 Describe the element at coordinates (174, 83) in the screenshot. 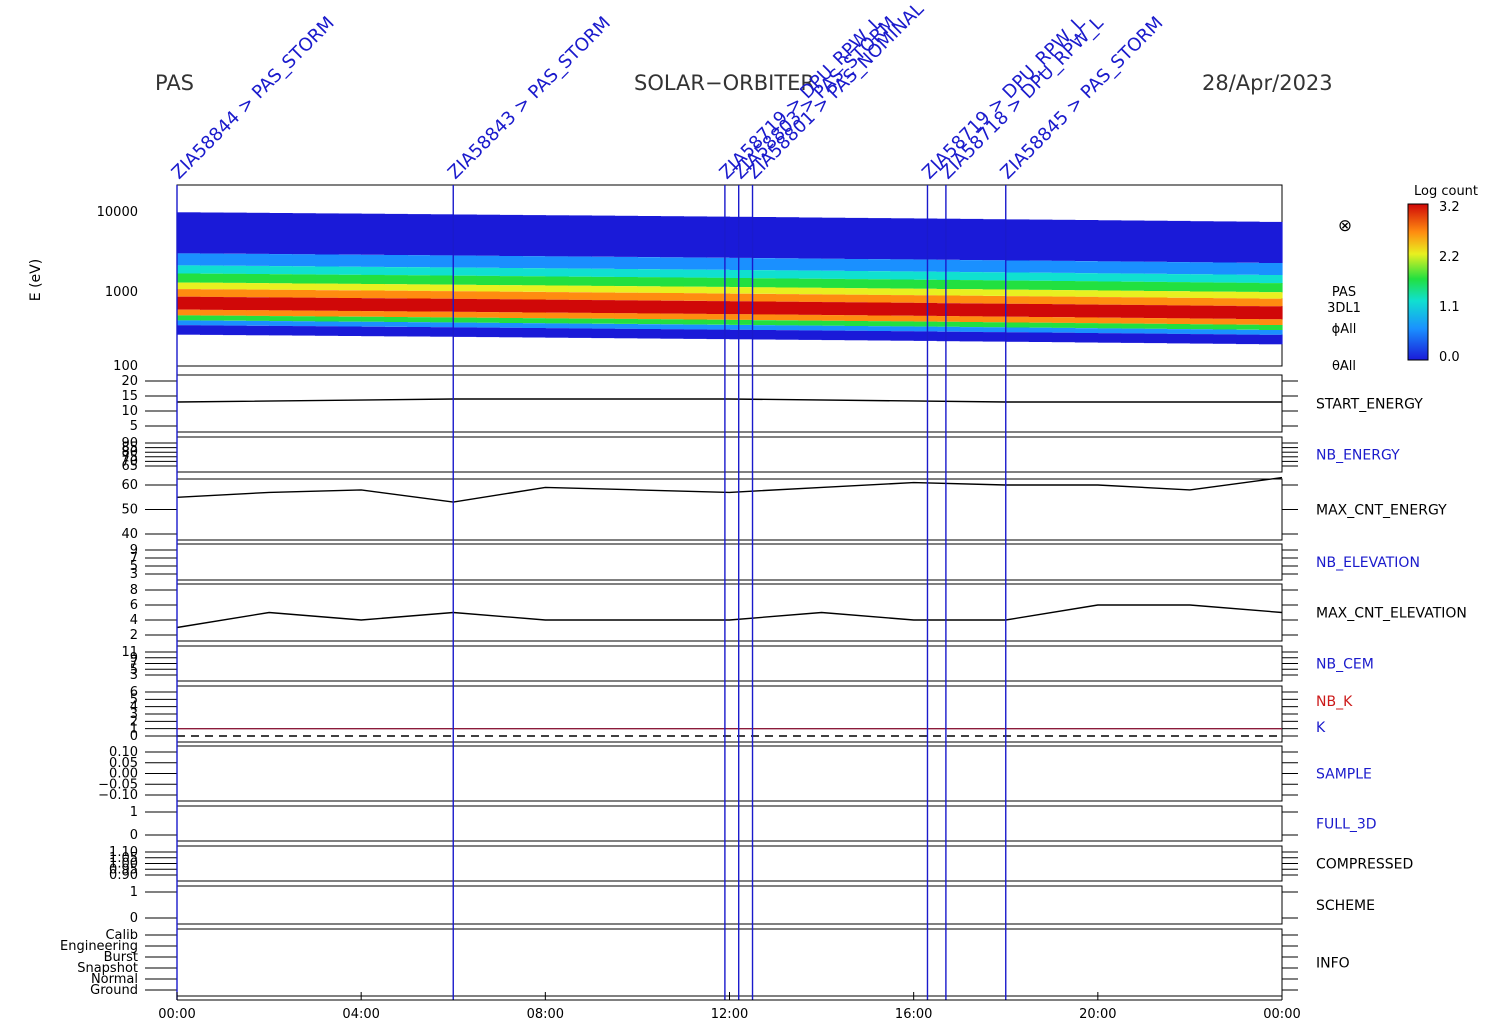

I see `header-instrument: PAS` at that location.